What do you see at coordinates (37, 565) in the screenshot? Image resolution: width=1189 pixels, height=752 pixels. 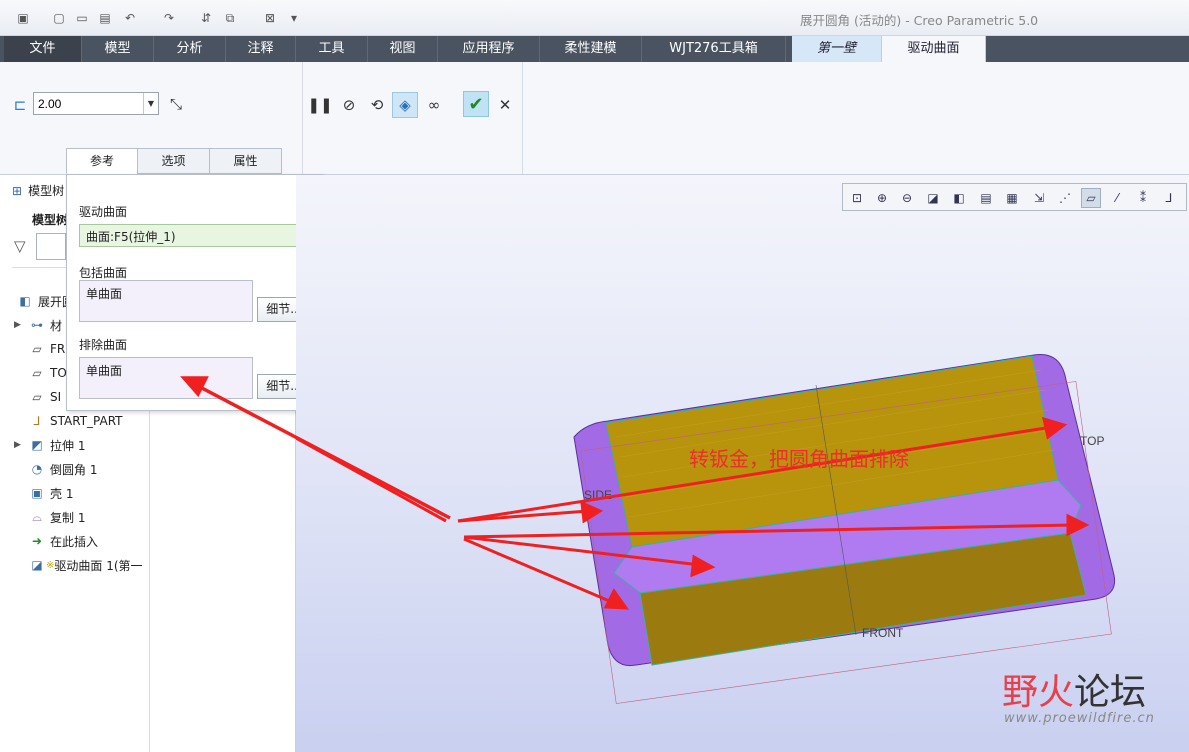 I see `drive-surface-icon: ◪` at bounding box center [37, 565].